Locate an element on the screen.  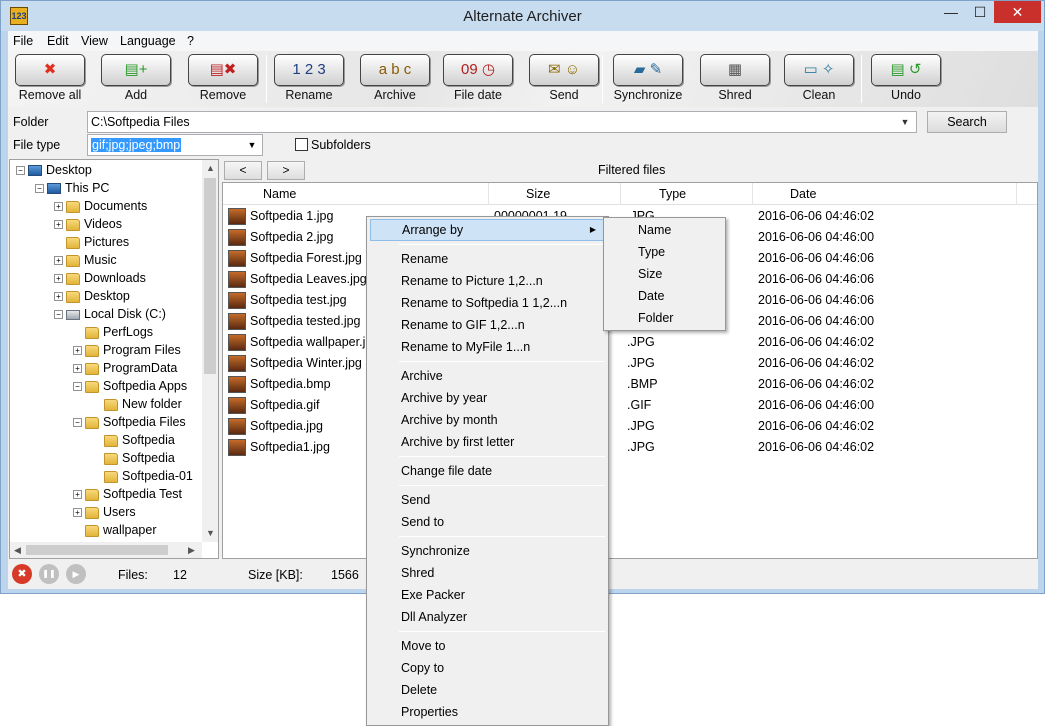
synchronize-button: ▰ ✎ Synchronize is located at coordinates (648, 80).